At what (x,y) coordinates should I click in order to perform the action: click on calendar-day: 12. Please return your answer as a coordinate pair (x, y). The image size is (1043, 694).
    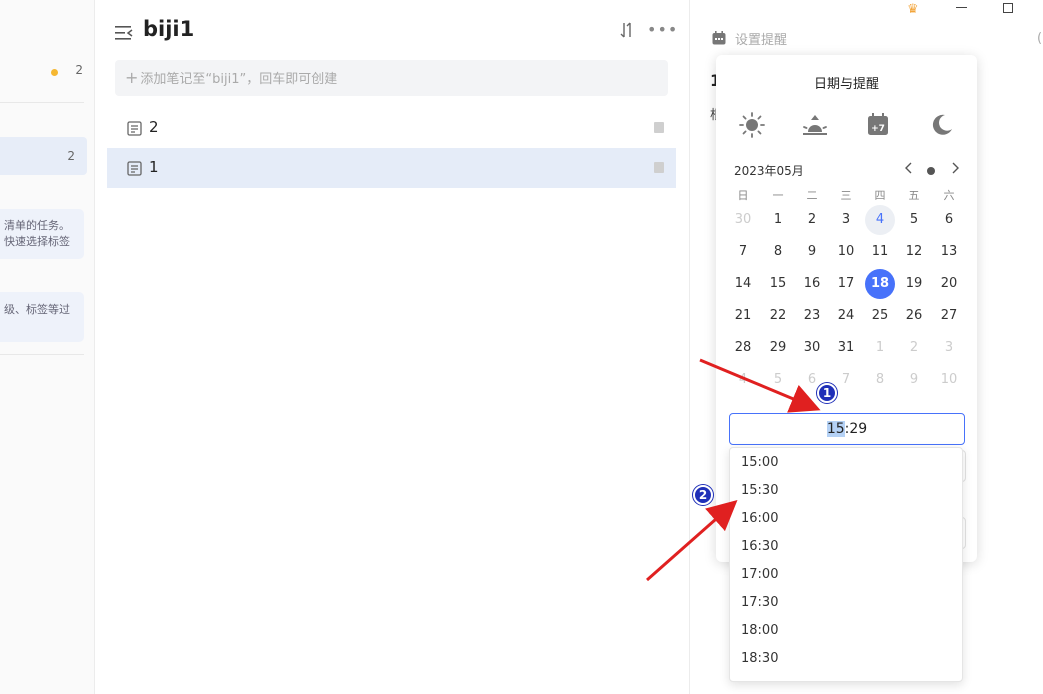
    Looking at the image, I should click on (914, 252).